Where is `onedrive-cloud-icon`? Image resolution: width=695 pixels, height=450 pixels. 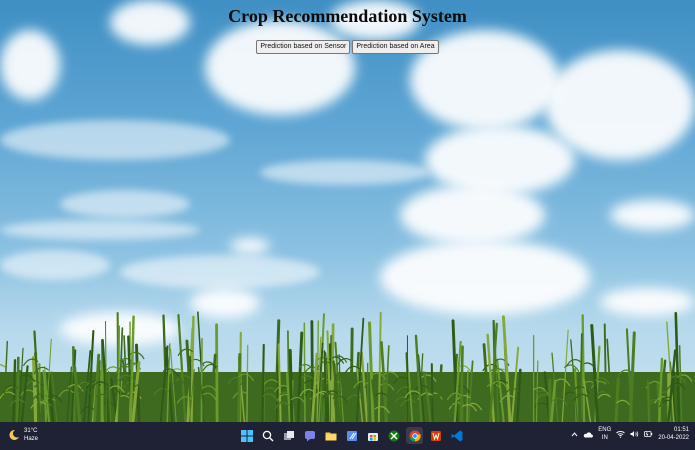 onedrive-cloud-icon is located at coordinates (588, 434).